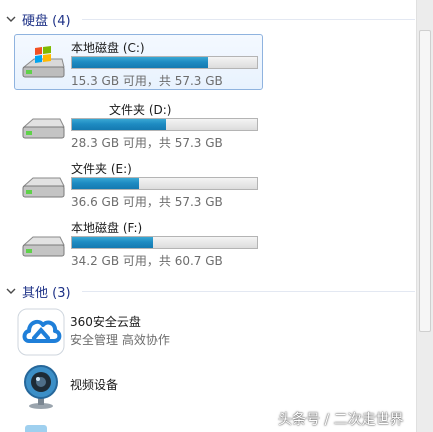 This screenshot has width=433, height=432. I want to click on drive-e: 文件夹 (E:) 36.6 GB 可用，共 57.3 GB, so click(138, 183).